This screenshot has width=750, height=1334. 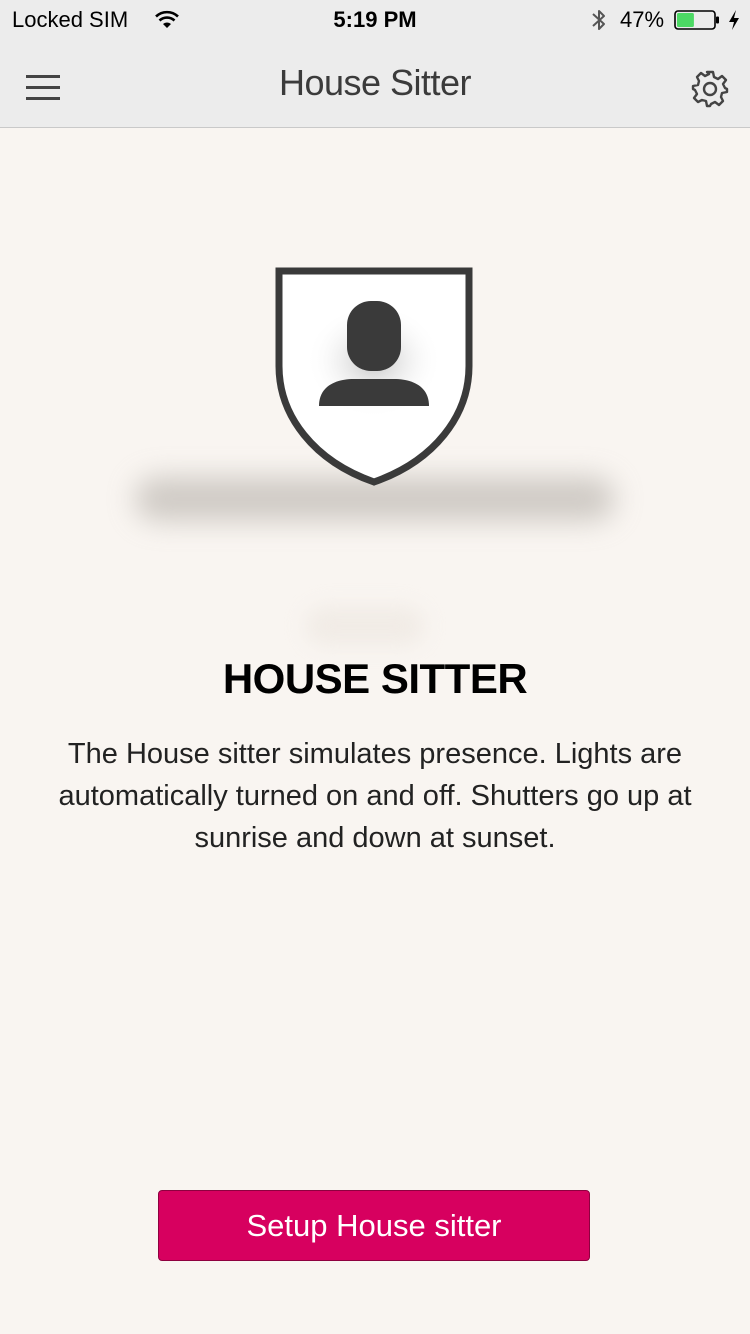 I want to click on decorative-shadow-small, so click(x=365, y=626).